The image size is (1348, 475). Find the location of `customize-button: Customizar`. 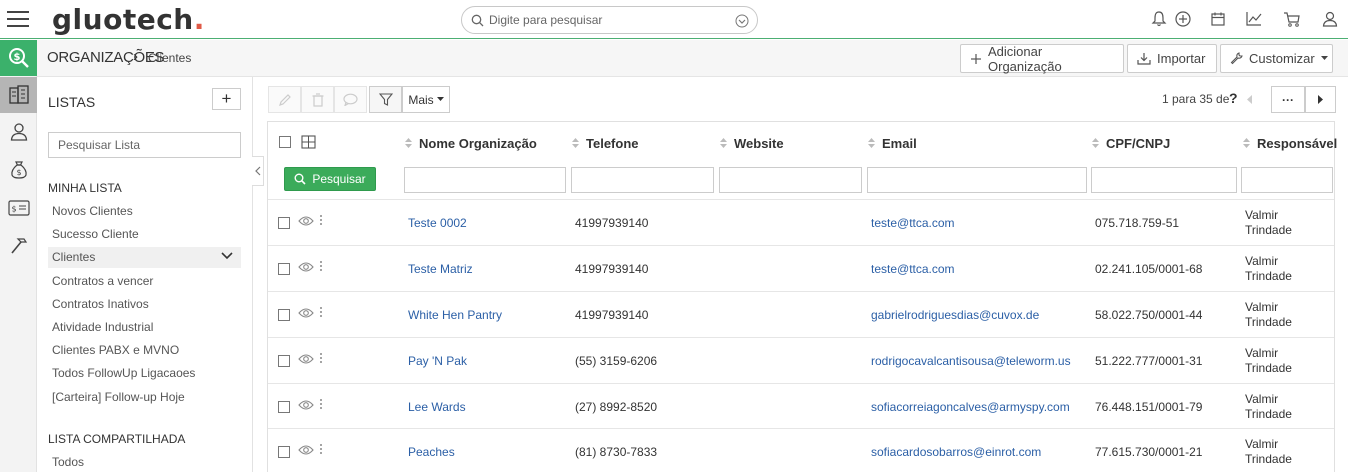

customize-button: Customizar is located at coordinates (1276, 58).